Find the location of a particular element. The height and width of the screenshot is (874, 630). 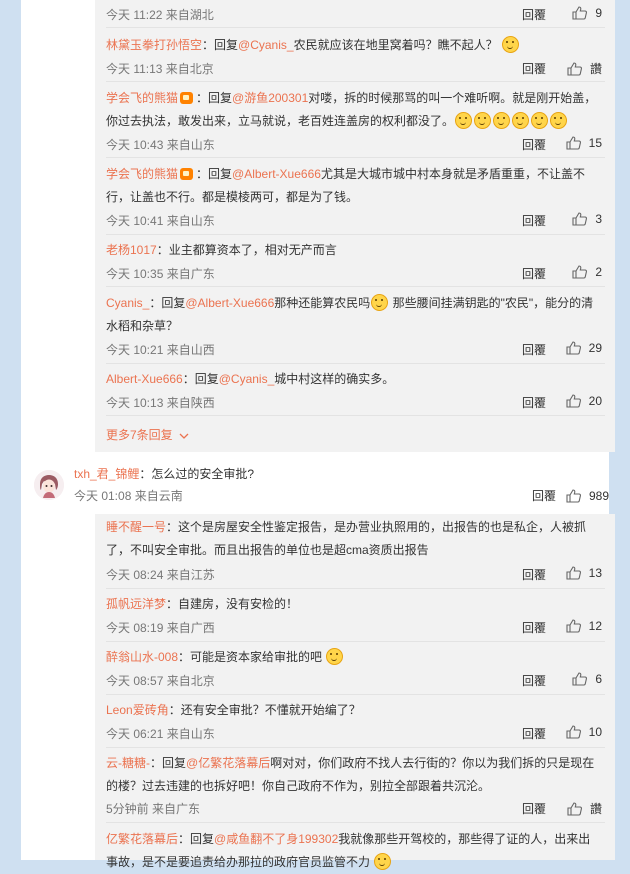

like-button: 29 is located at coordinates (584, 348).